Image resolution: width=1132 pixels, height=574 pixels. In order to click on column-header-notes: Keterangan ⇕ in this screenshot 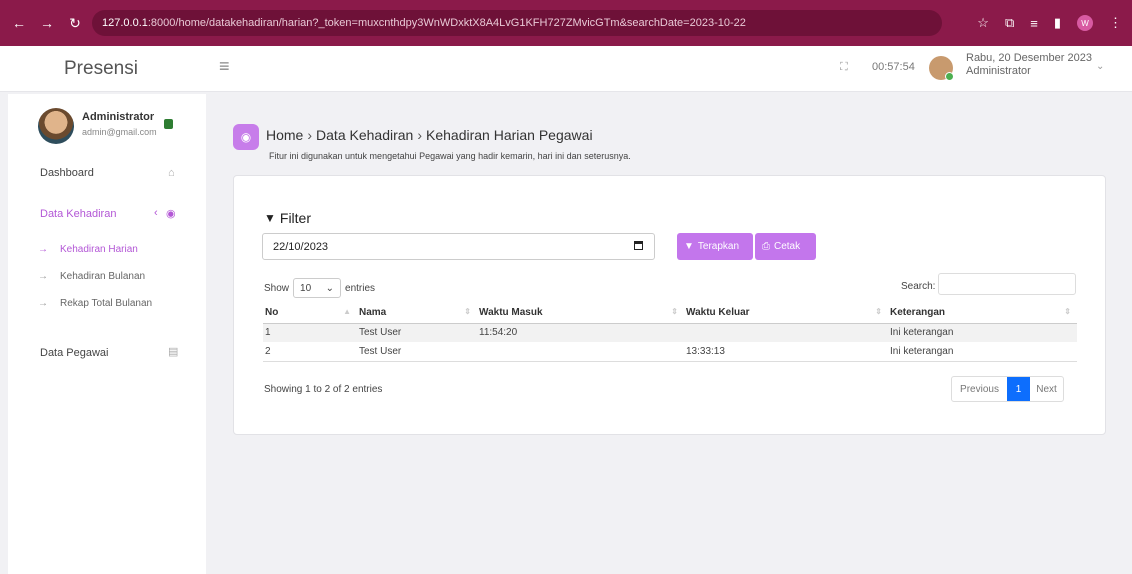, I will do `click(982, 313)`.